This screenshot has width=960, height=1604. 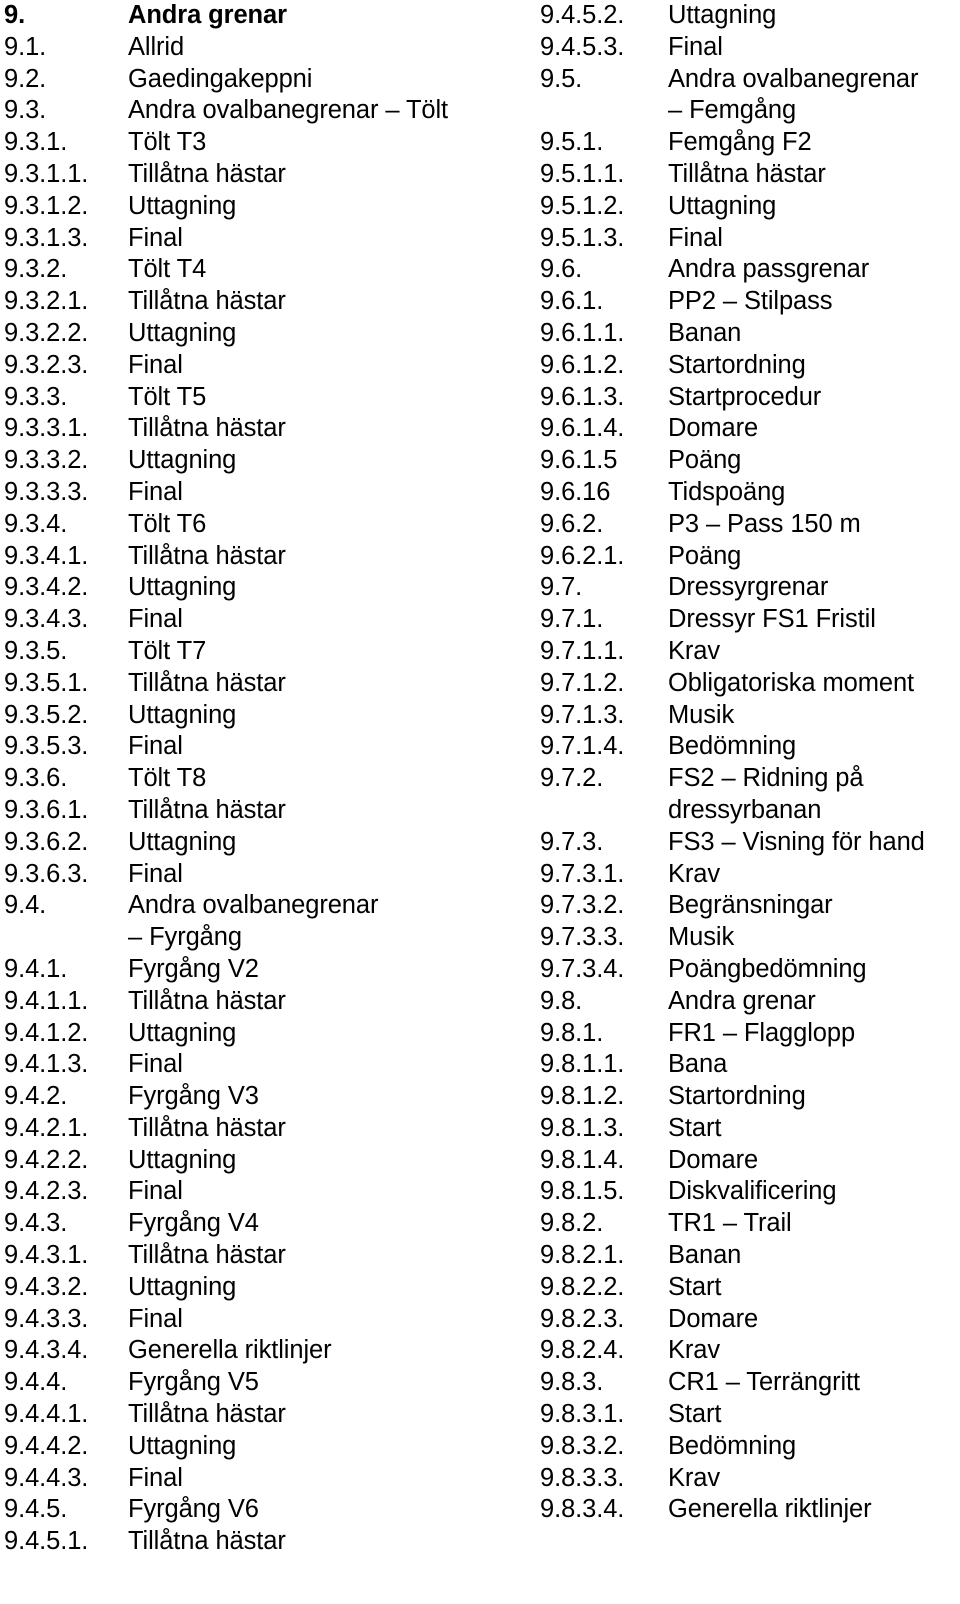 I want to click on toc-entry: 9.4.2. Fyrgång V3, so click(x=262, y=1097).